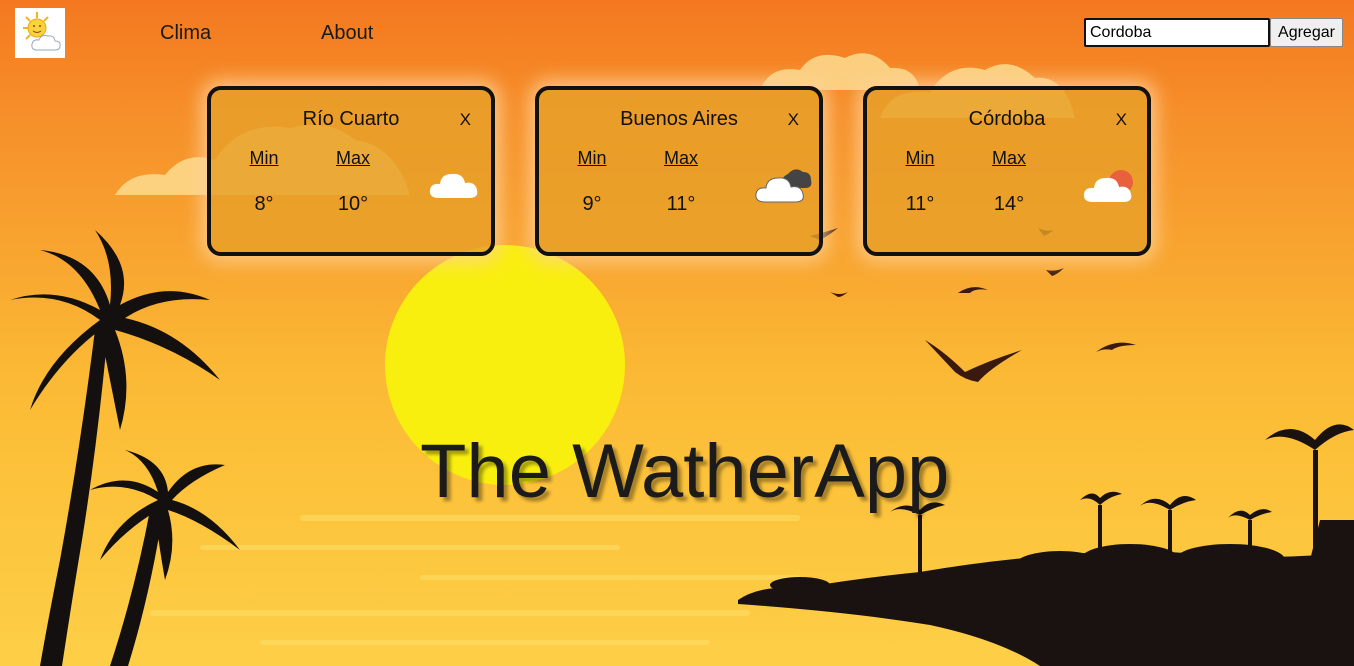 The image size is (1354, 666). I want to click on left-palms, so click(125, 448).